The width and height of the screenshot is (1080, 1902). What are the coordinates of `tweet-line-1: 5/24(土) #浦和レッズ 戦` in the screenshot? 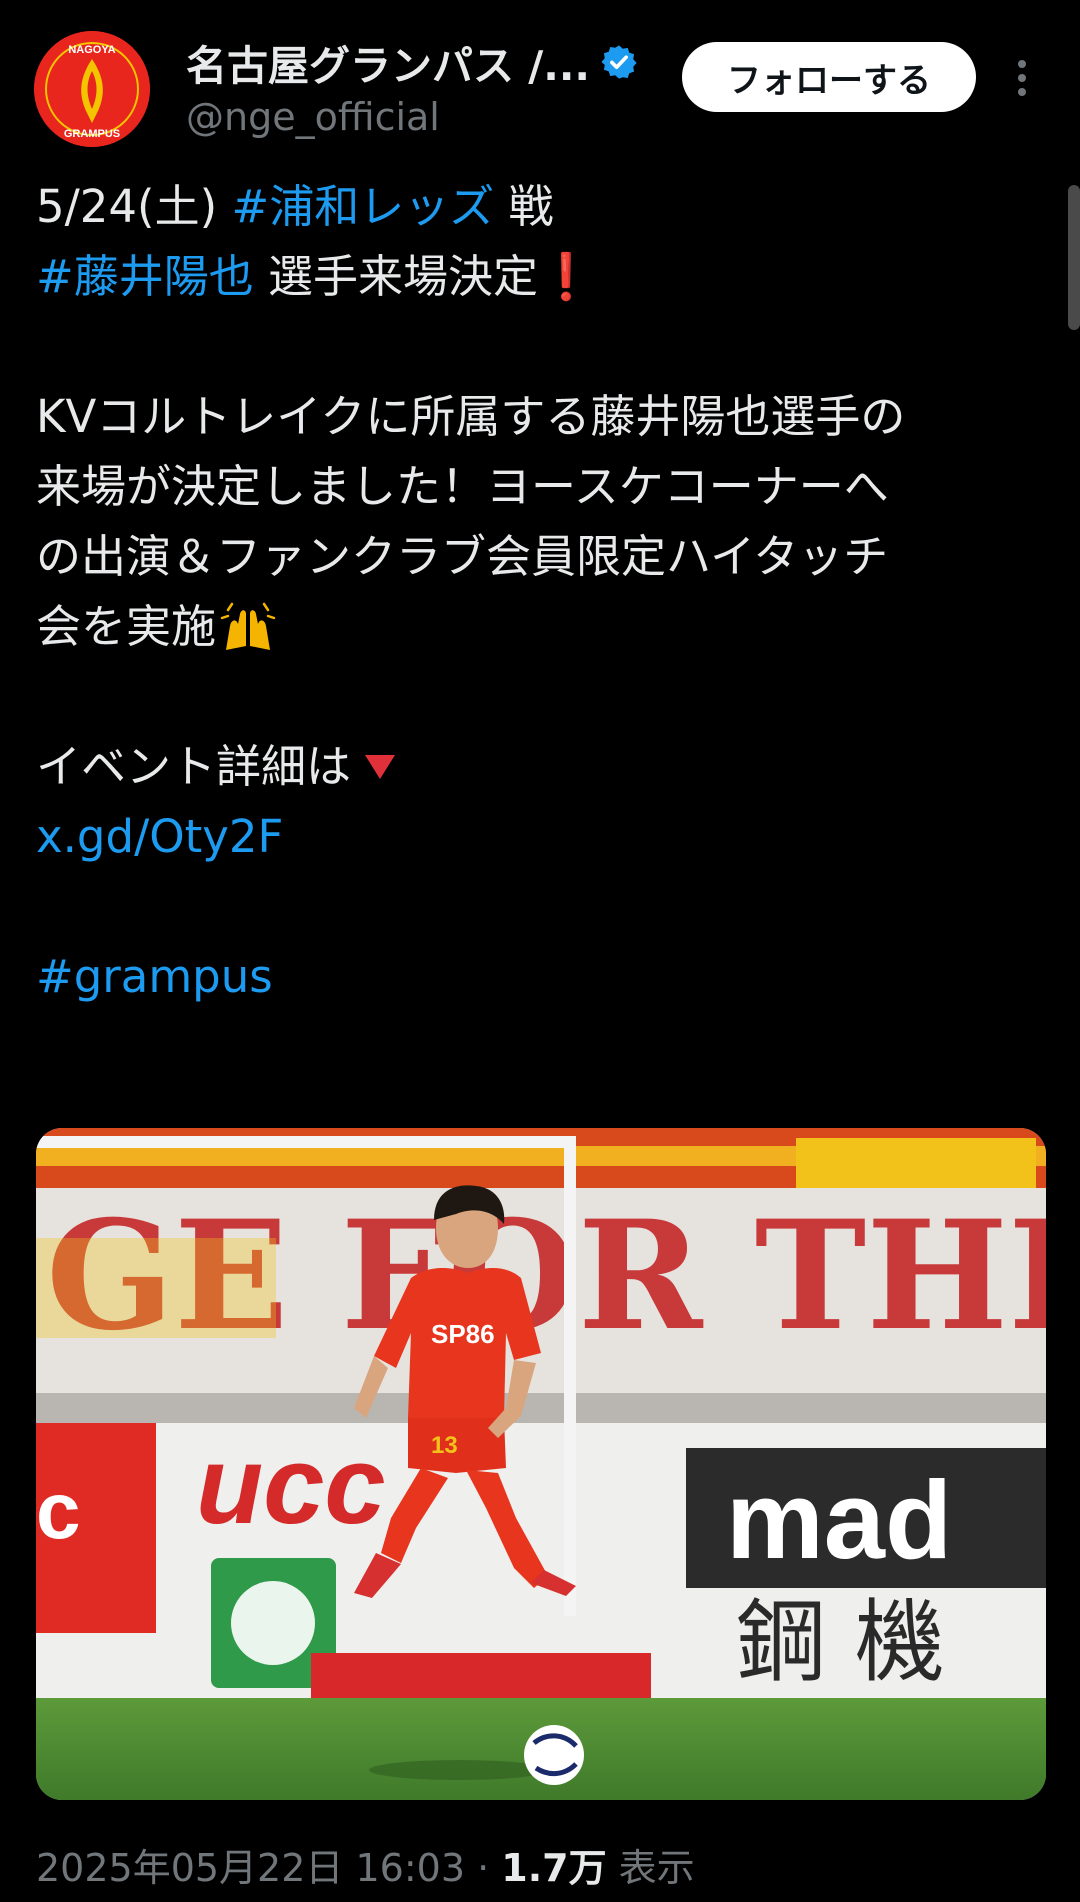 It's located at (541, 207).